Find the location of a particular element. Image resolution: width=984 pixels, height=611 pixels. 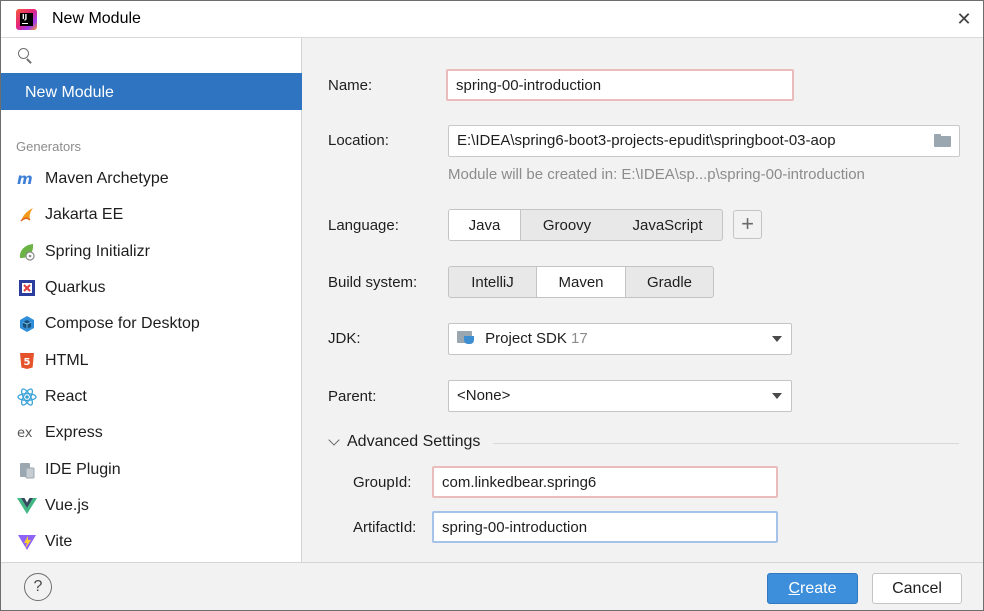

sidebar-item-label: React is located at coordinates (66, 396).